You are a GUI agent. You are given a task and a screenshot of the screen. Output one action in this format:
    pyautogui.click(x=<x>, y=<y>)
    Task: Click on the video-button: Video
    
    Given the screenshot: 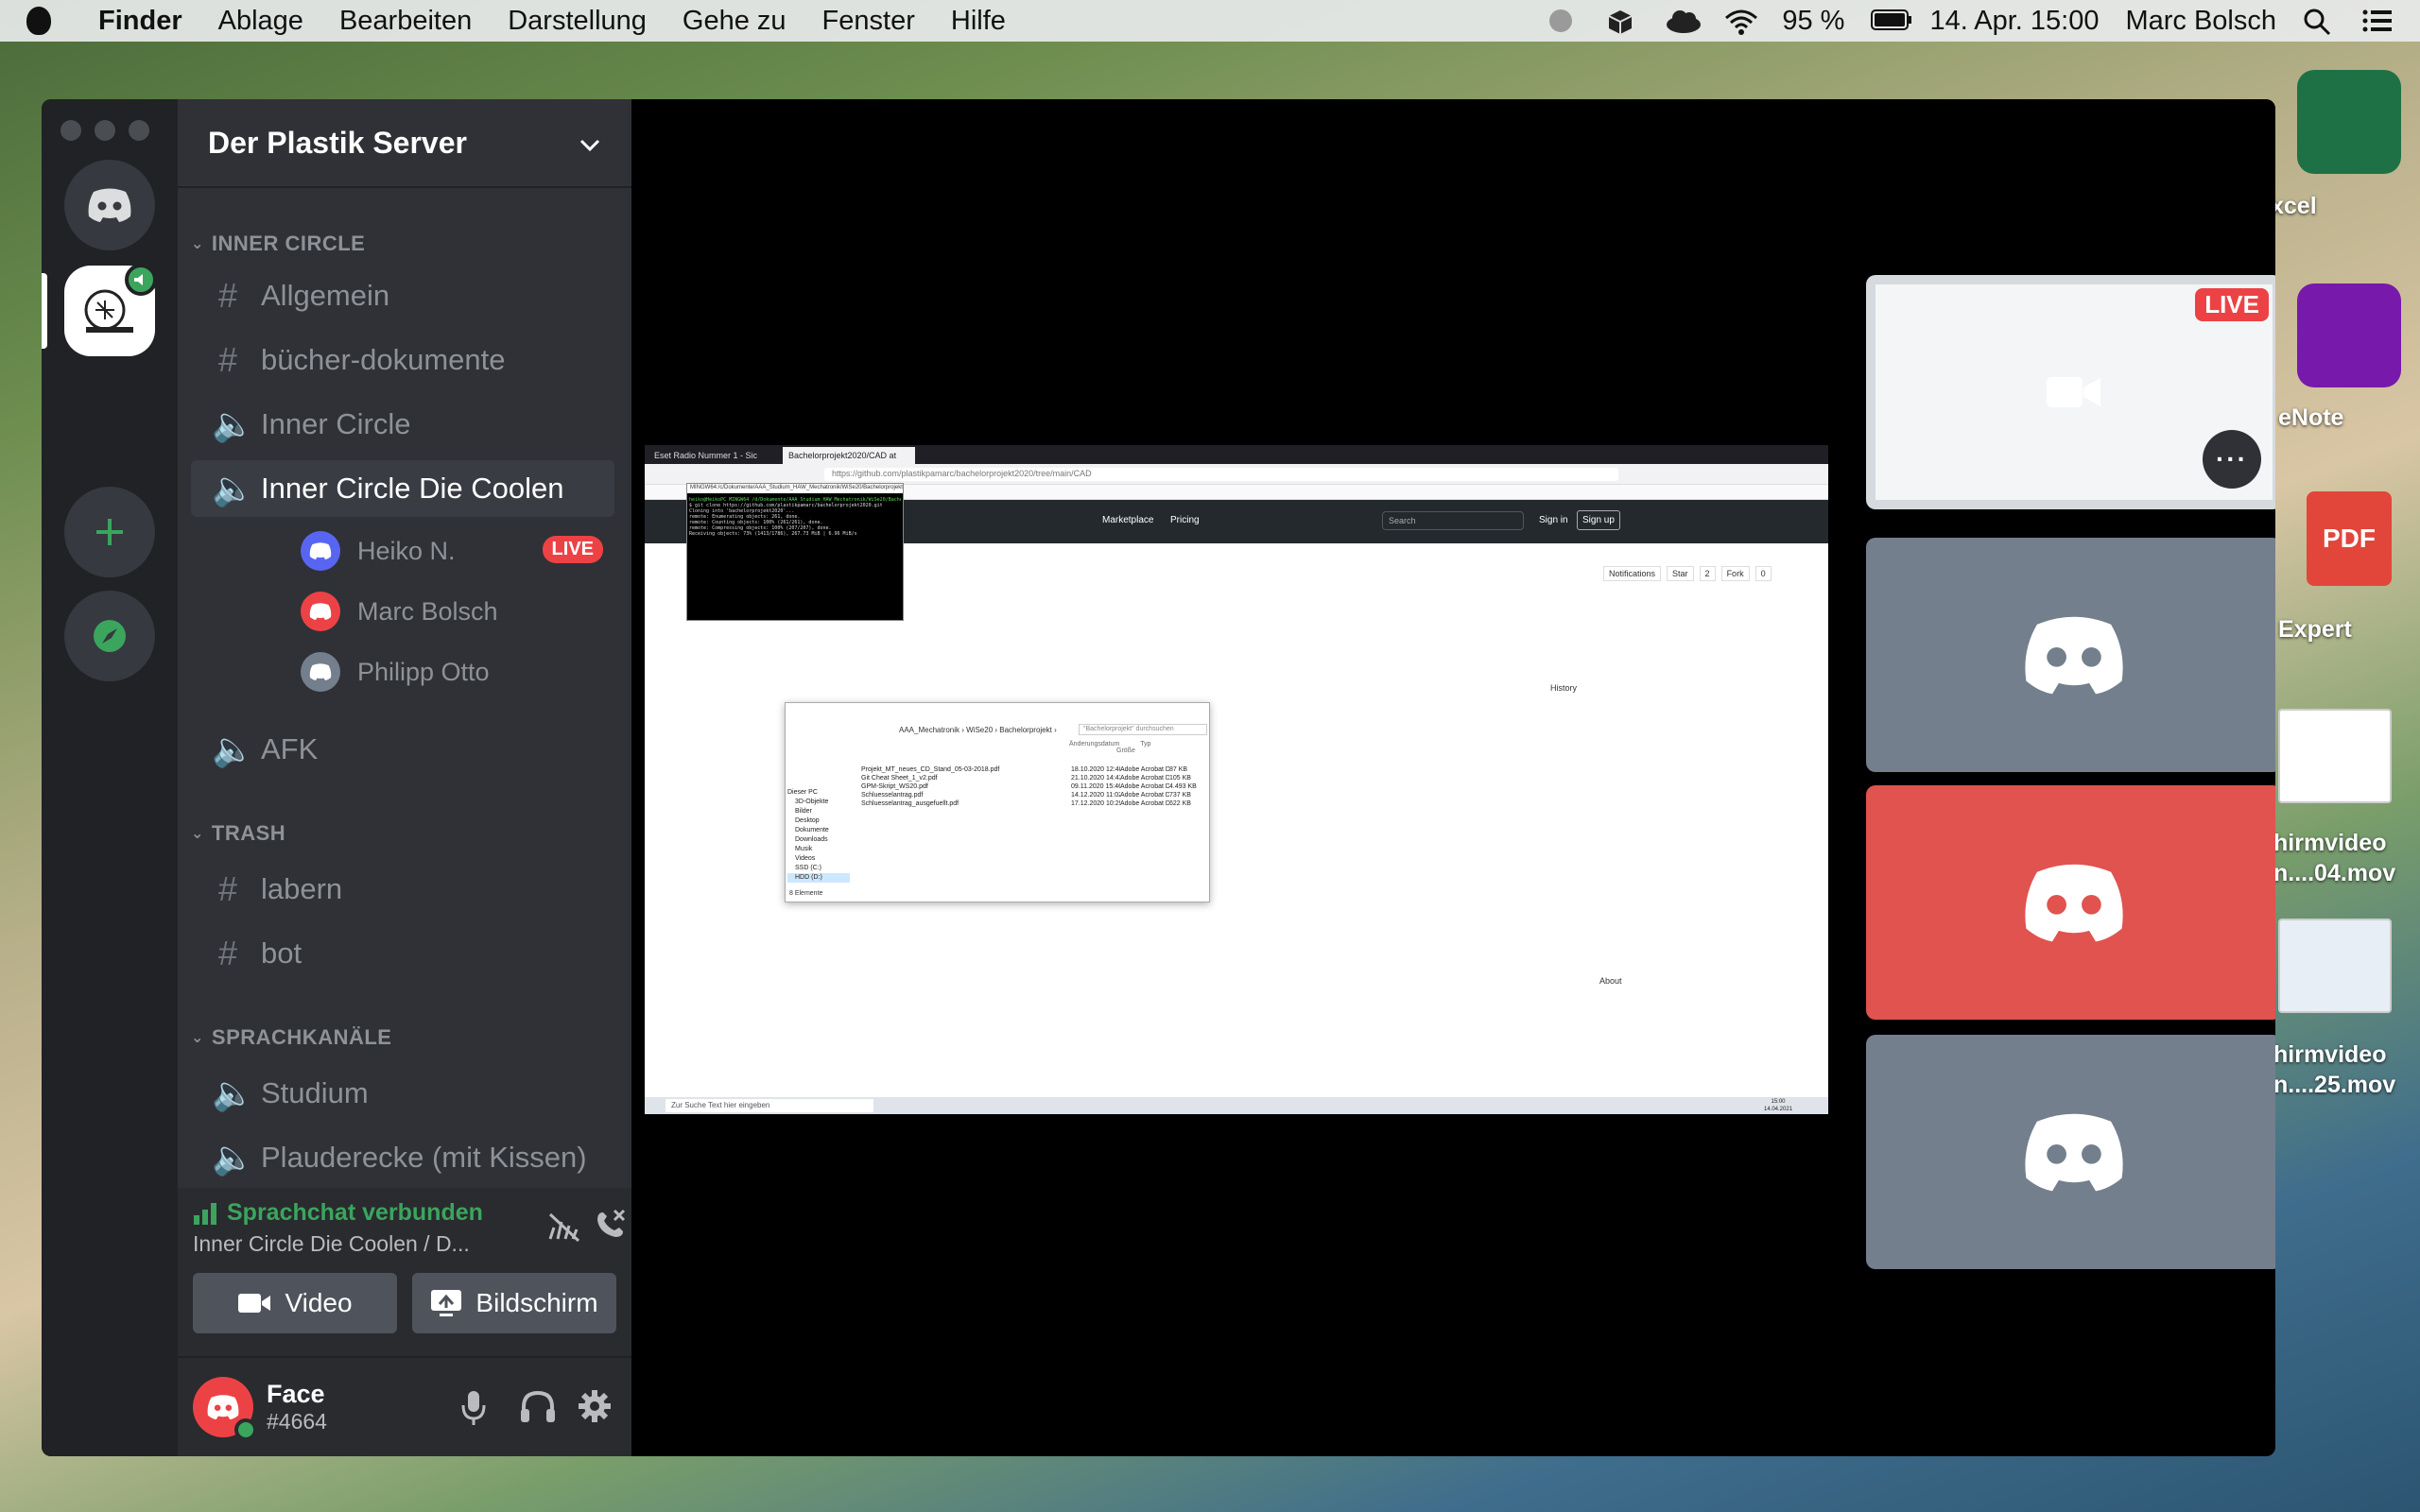 What is the action you would take?
    pyautogui.click(x=295, y=1303)
    